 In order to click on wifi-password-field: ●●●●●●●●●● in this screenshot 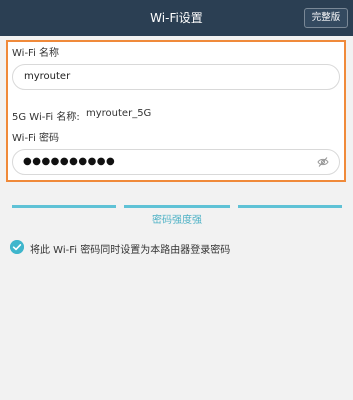, I will do `click(176, 162)`.